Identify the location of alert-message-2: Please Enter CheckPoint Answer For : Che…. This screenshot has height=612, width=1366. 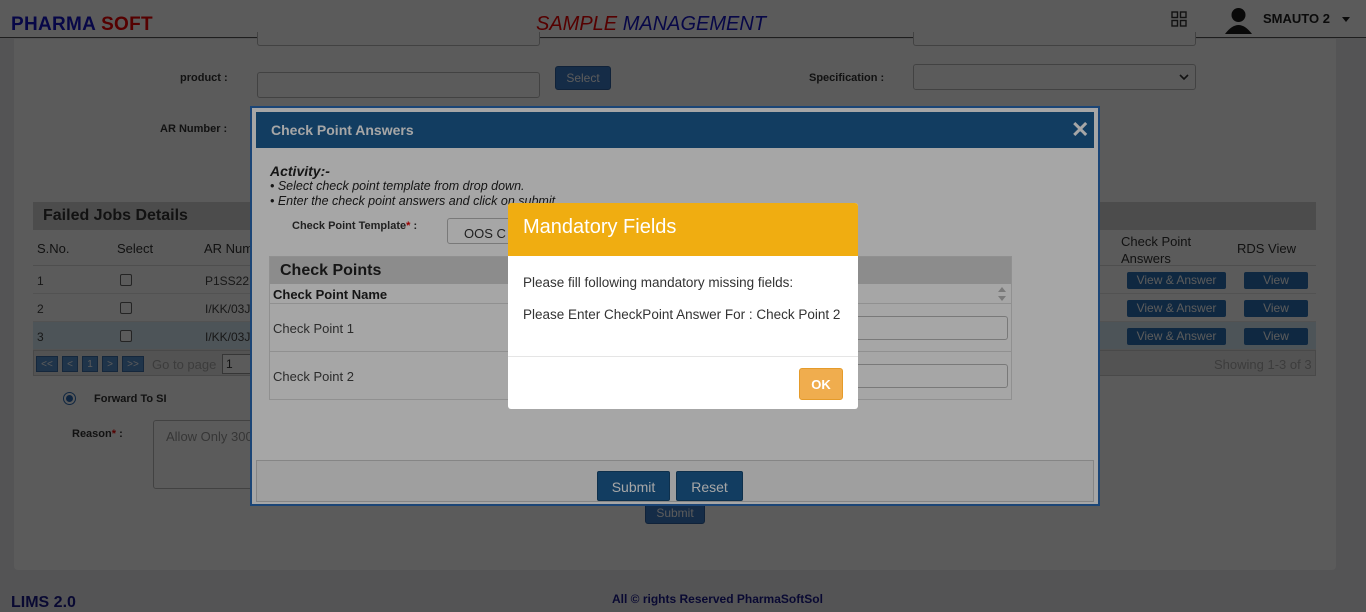
(682, 314).